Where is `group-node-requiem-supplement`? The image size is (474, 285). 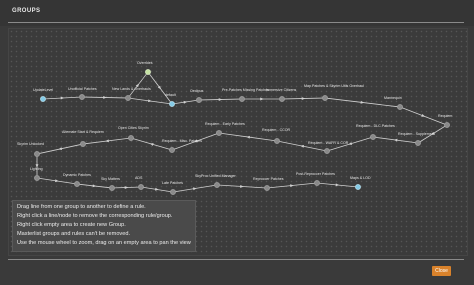
group-node-requiem-supplement is located at coordinates (418, 143).